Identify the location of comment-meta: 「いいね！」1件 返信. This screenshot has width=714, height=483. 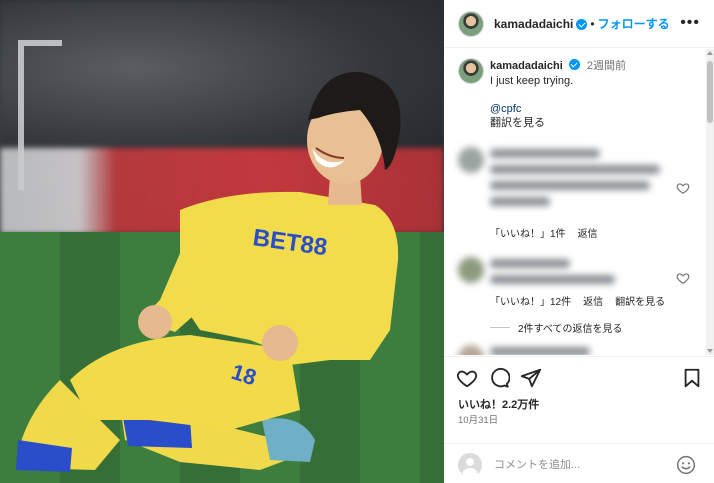
(544, 232).